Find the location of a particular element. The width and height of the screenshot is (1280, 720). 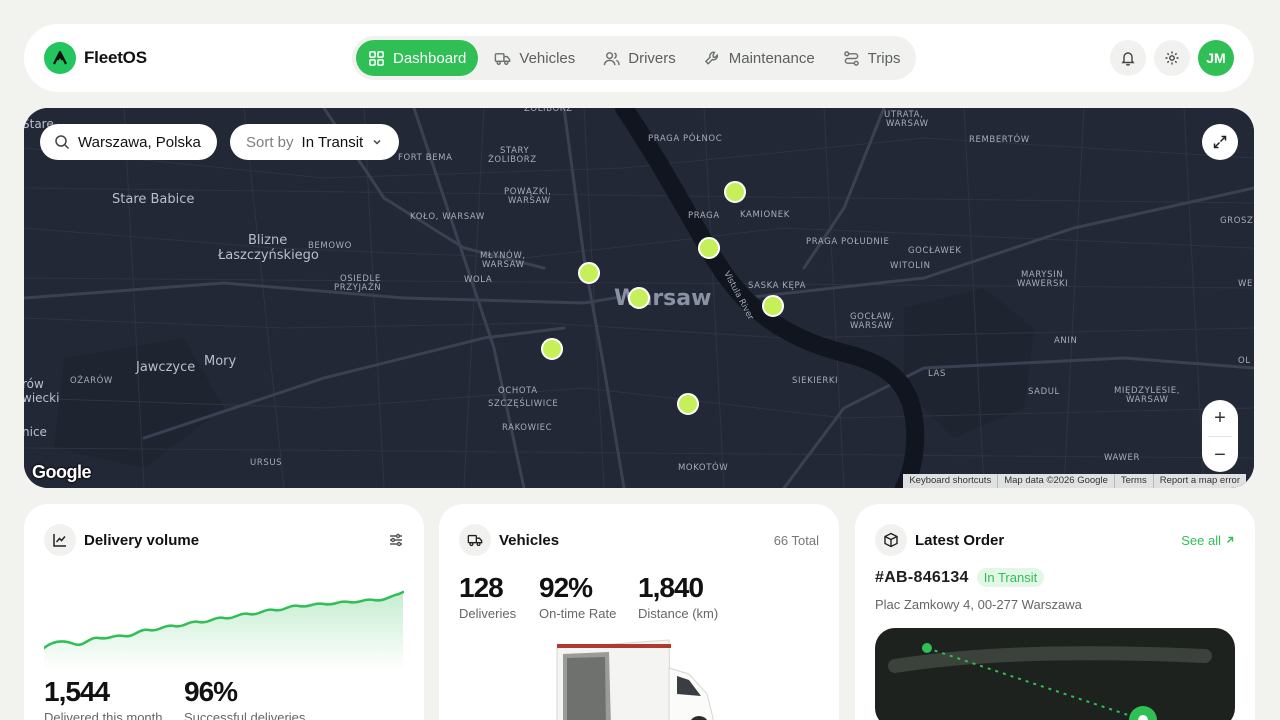

svg-text: GROSZ is located at coordinates (1236, 221).